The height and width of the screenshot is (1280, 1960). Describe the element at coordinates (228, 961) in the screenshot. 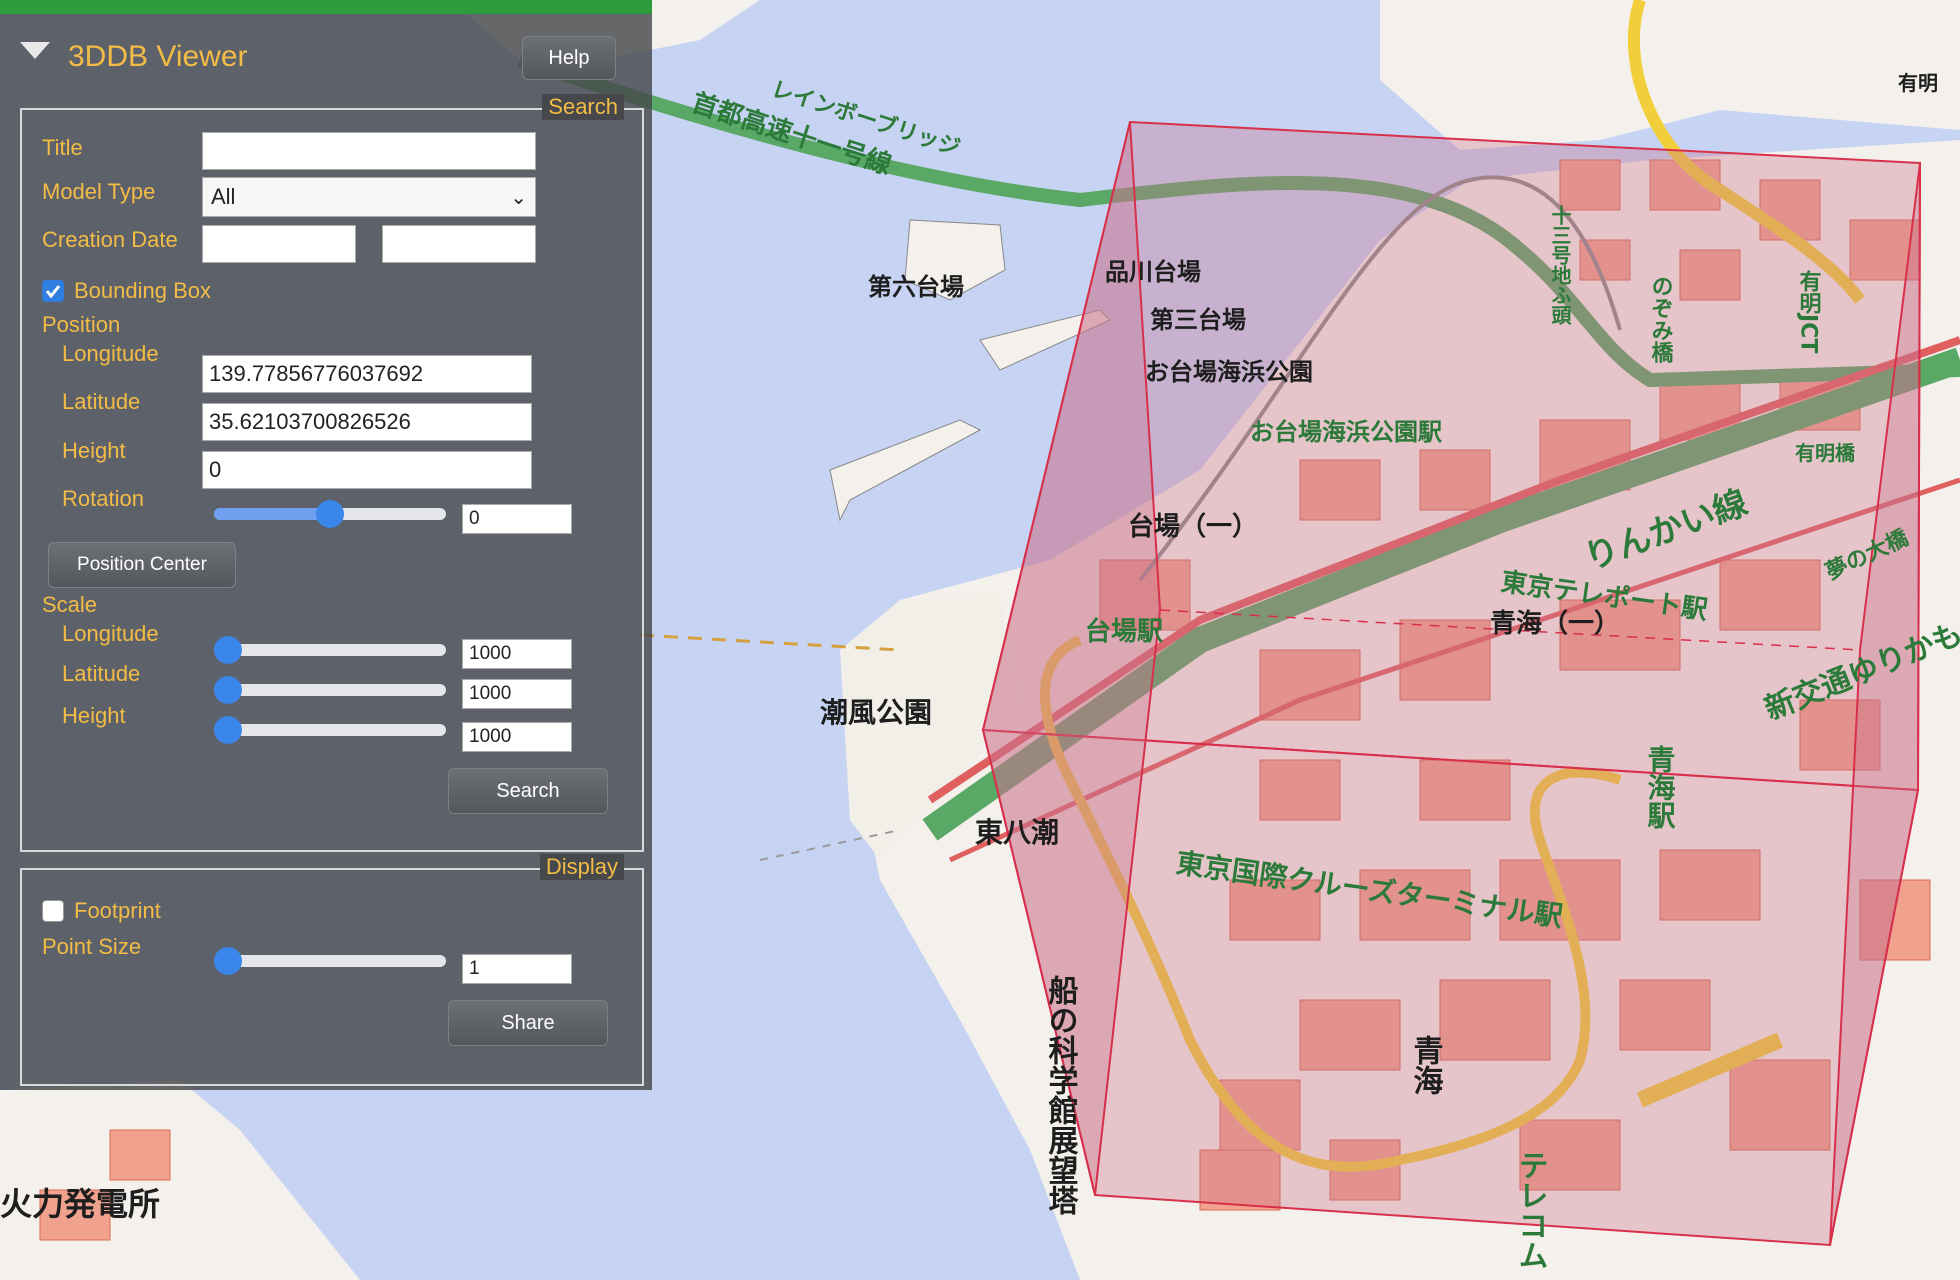

I see `point-size-thumb` at that location.